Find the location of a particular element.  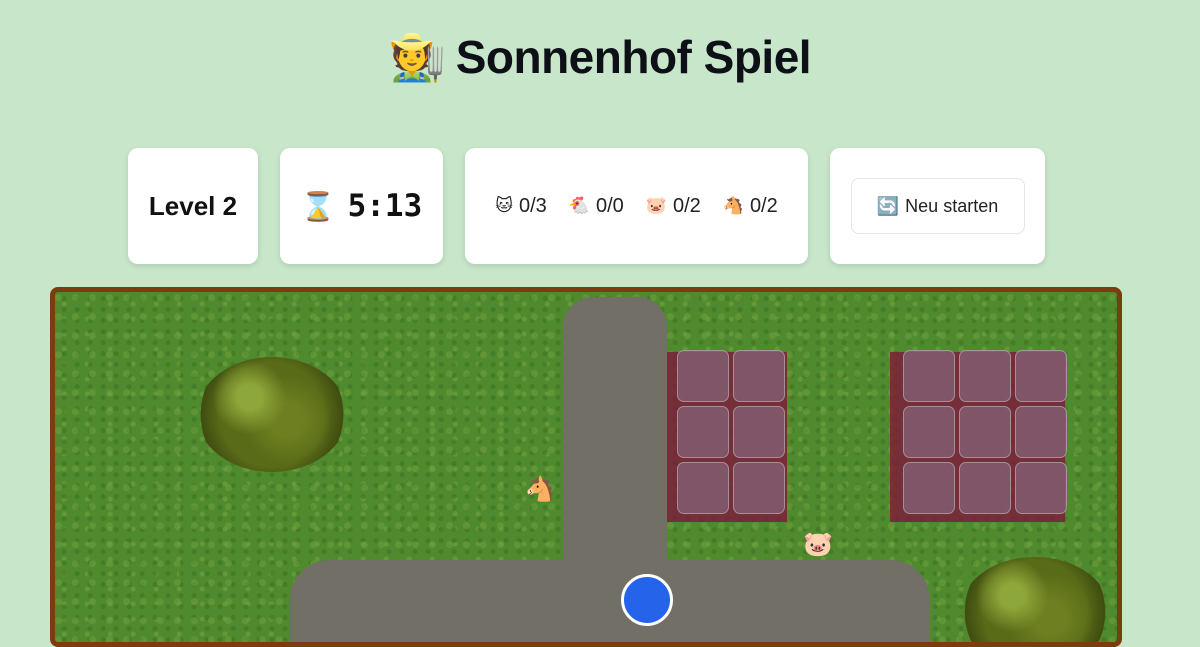

chicken-icon: 🐔 is located at coordinates (579, 206).